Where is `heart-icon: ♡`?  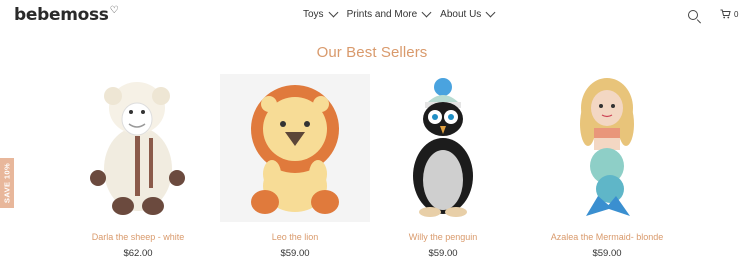 heart-icon: ♡ is located at coordinates (114, 10).